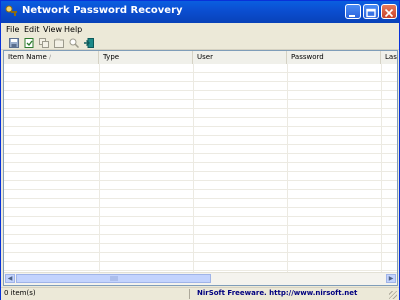  Describe the element at coordinates (353, 11) in the screenshot. I see `minimize-button` at that location.